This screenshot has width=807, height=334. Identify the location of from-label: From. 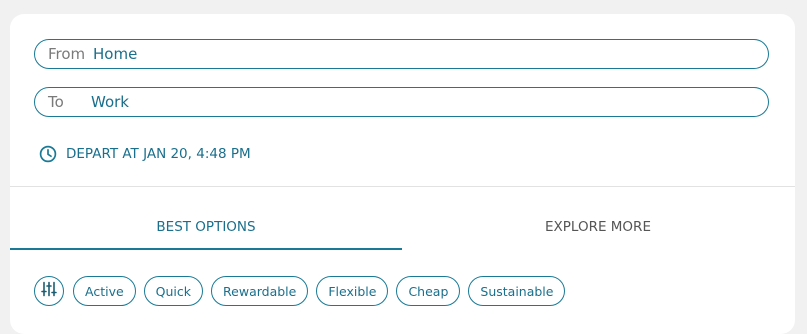
(67, 54).